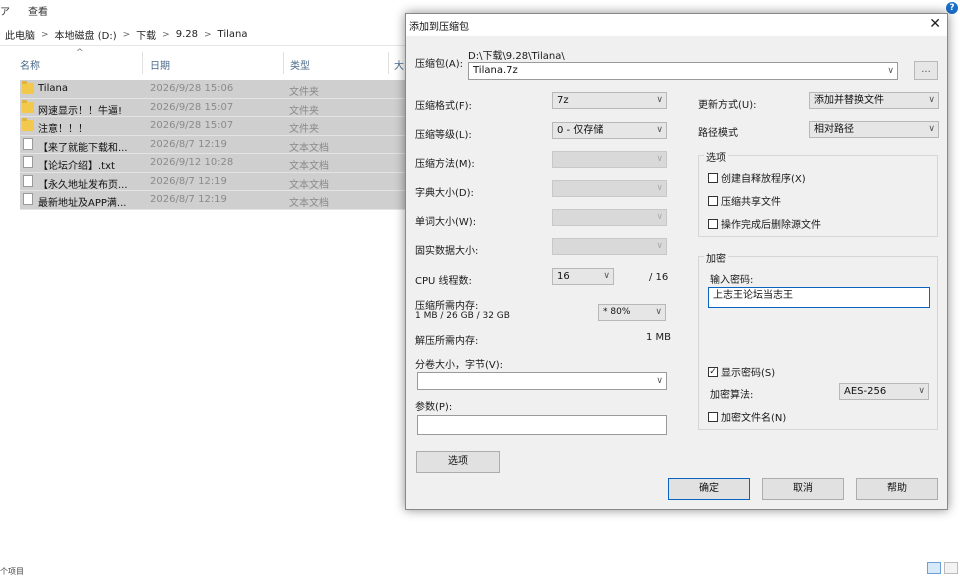 The height and width of the screenshot is (576, 960). I want to click on cancel-button: 取消, so click(803, 489).